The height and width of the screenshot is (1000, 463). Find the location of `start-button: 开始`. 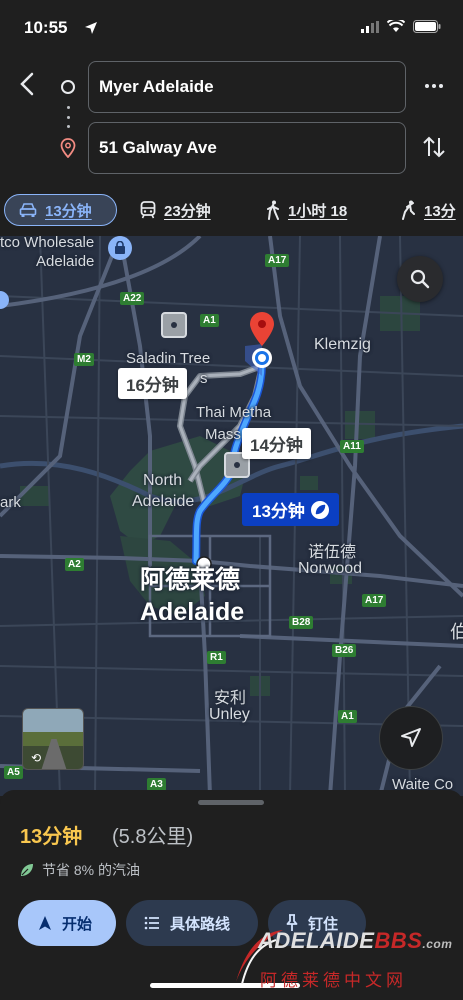

start-button: 开始 is located at coordinates (67, 923).